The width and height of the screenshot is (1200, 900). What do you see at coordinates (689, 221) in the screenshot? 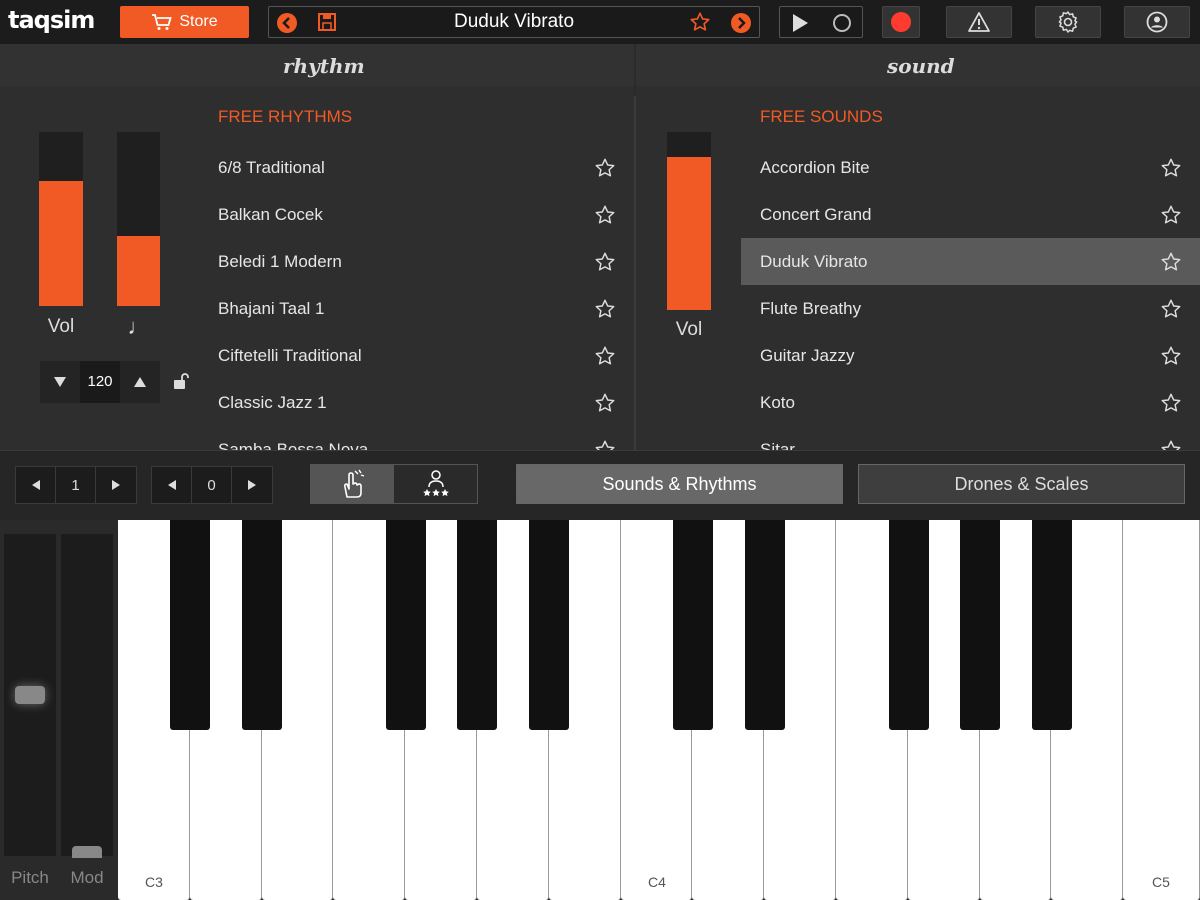
I see `sound-volume-slider` at bounding box center [689, 221].